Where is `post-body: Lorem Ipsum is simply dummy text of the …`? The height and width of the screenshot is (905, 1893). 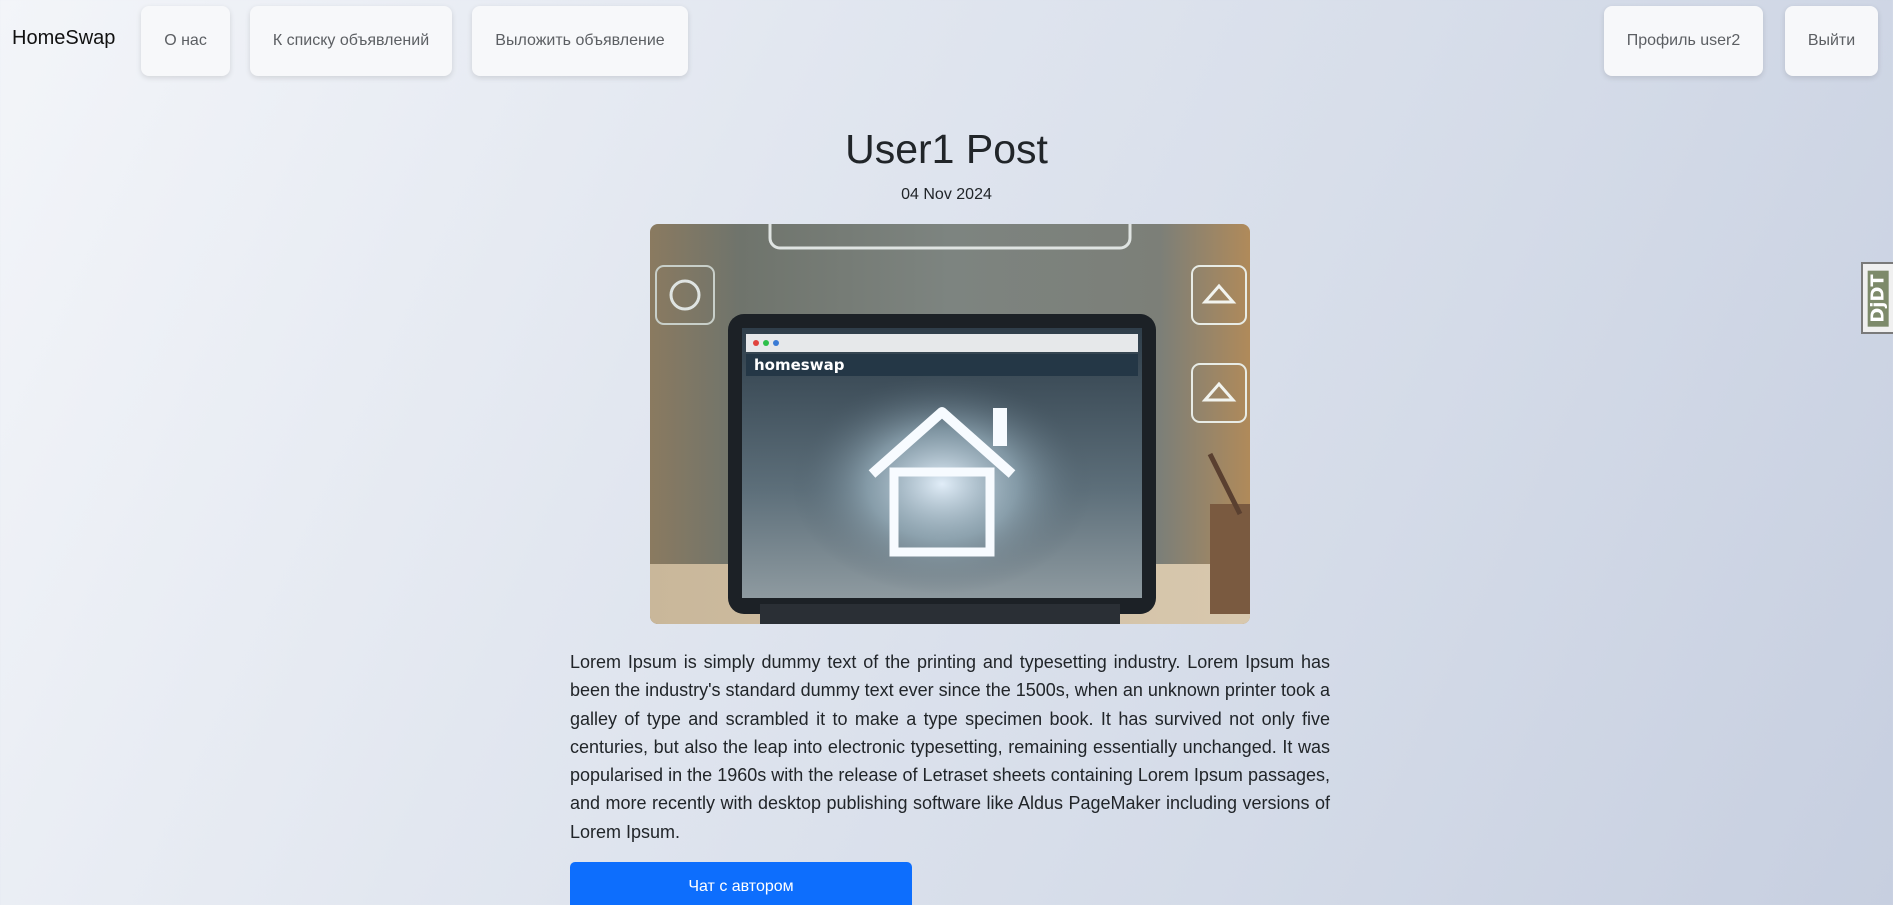
post-body: Lorem Ipsum is simply dummy text of the … is located at coordinates (950, 747).